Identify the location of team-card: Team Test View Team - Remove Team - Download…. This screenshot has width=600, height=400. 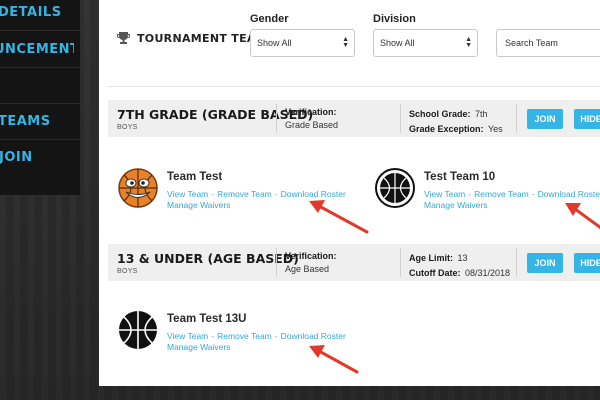
(231, 189).